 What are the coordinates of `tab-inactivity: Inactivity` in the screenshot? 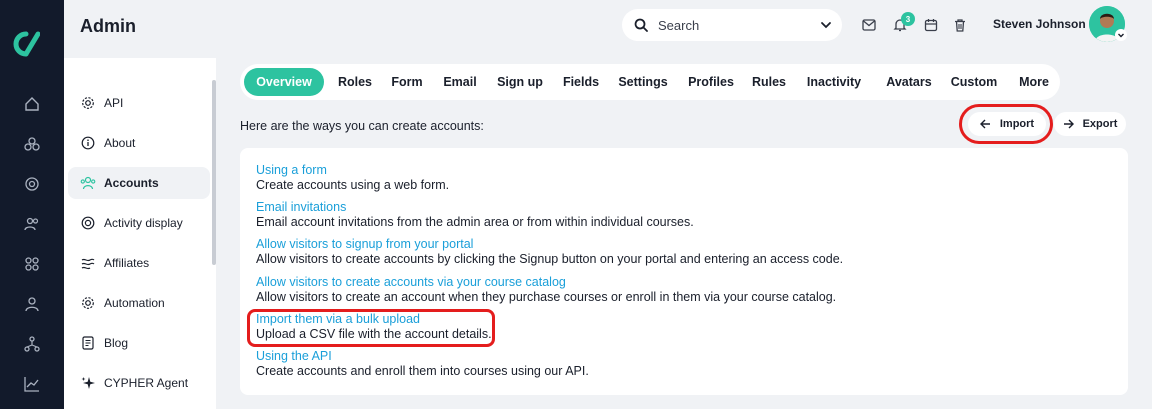 It's located at (834, 82).